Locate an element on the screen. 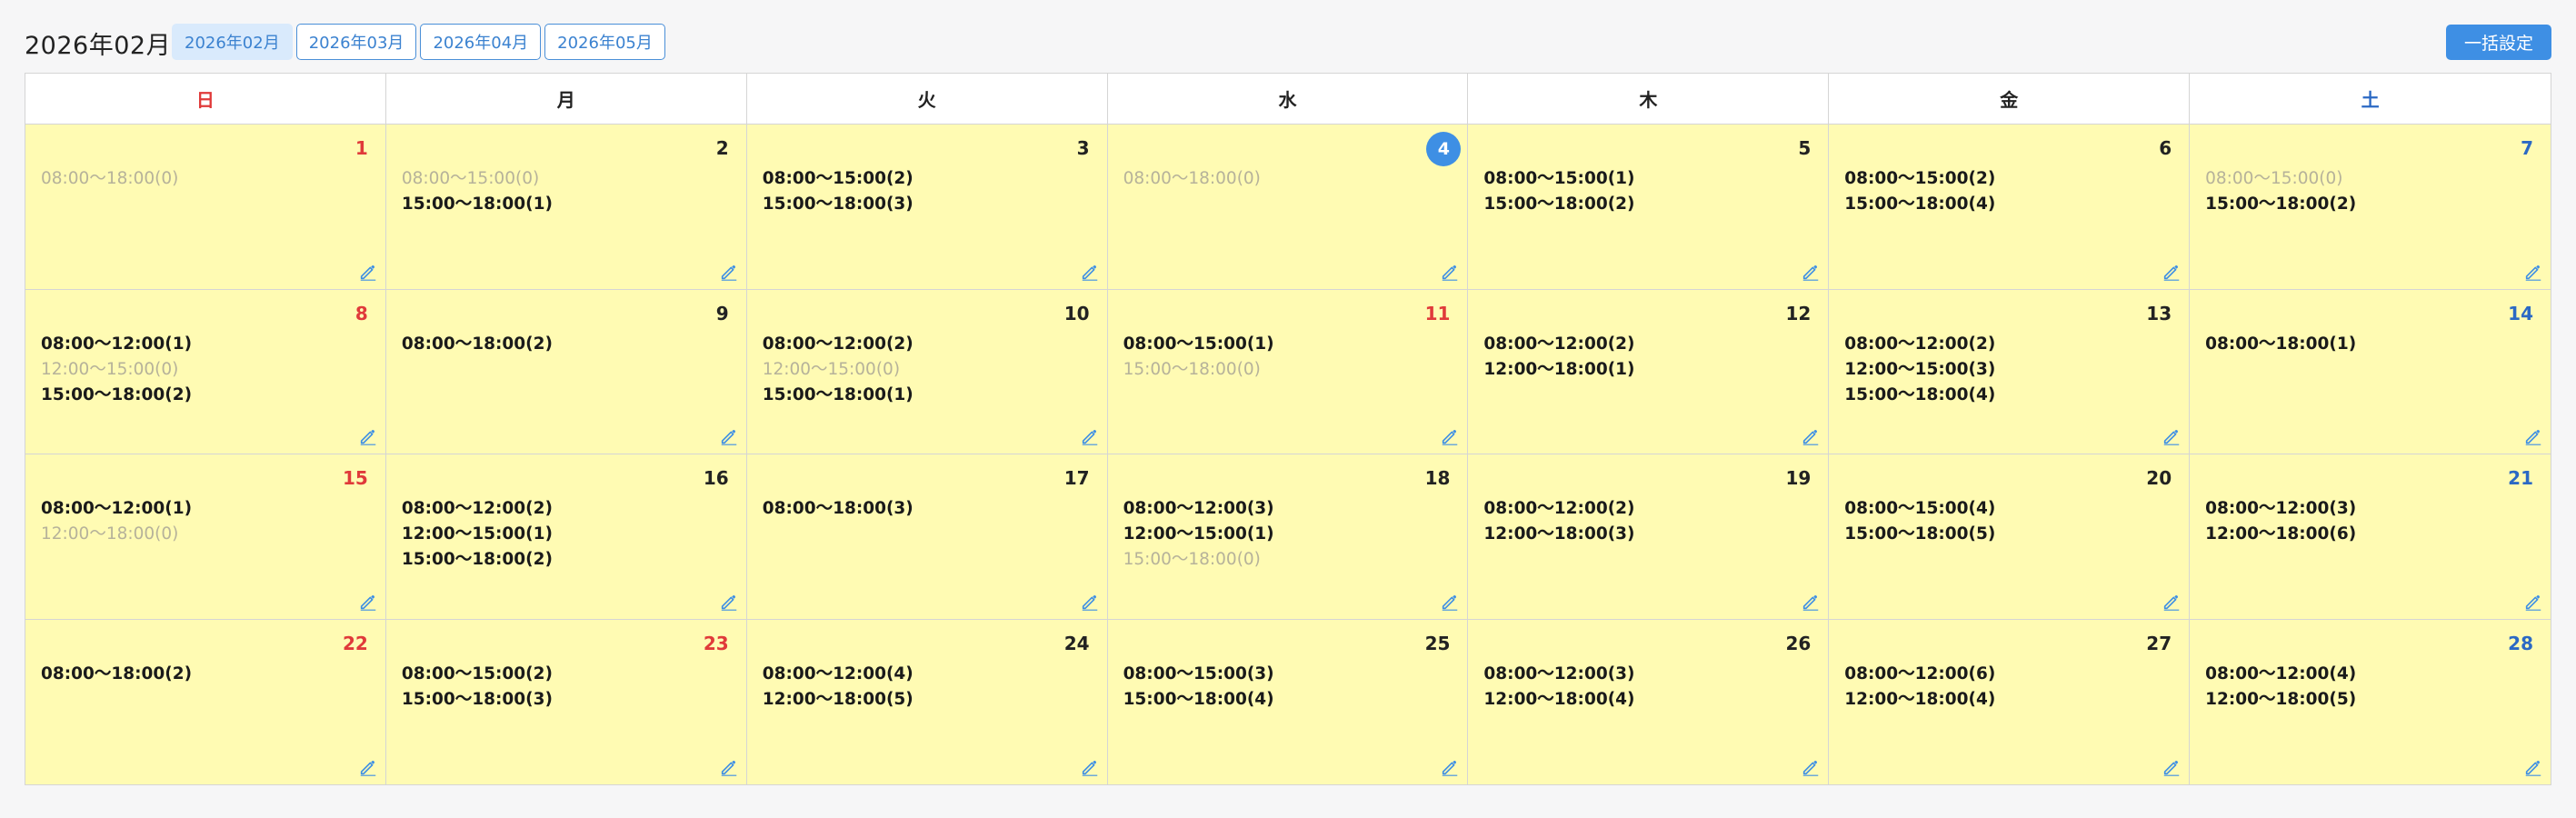 The height and width of the screenshot is (818, 2576). tab-month-3: 2026年04月 is located at coordinates (481, 42).